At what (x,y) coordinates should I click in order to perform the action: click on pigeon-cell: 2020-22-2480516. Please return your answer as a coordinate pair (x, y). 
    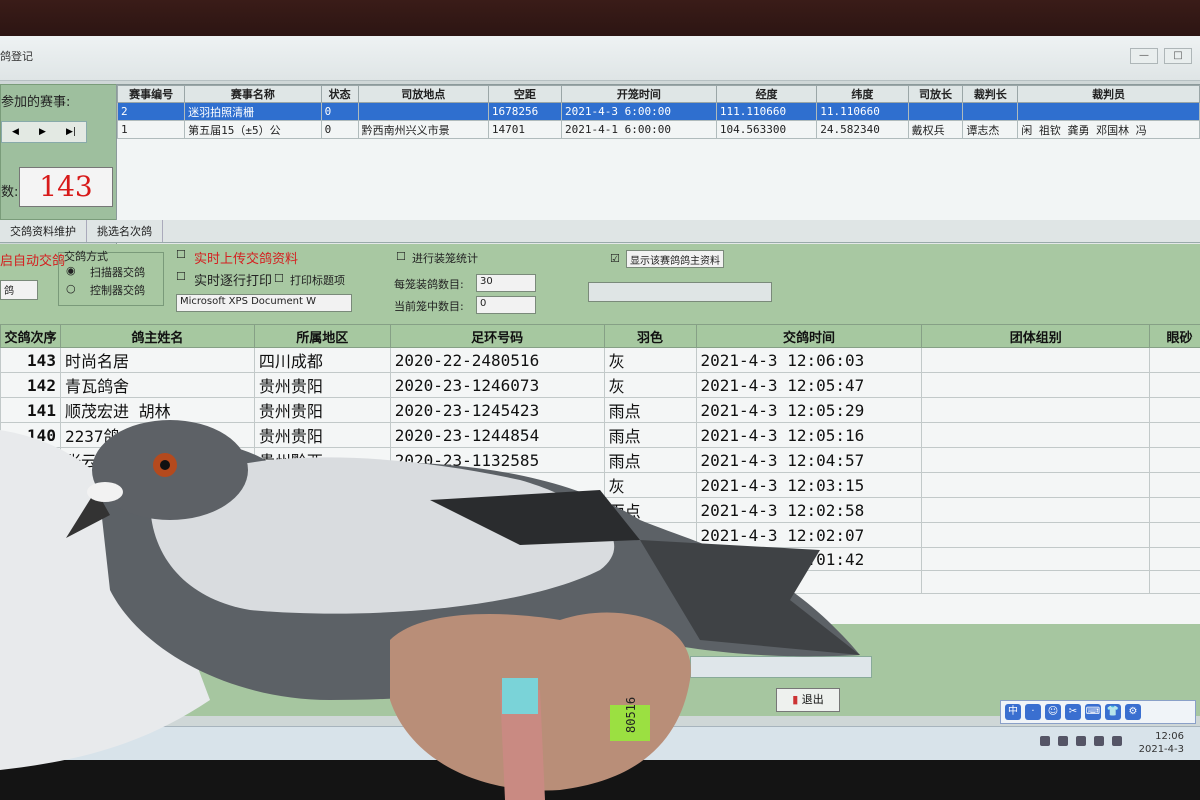
    Looking at the image, I should click on (497, 360).